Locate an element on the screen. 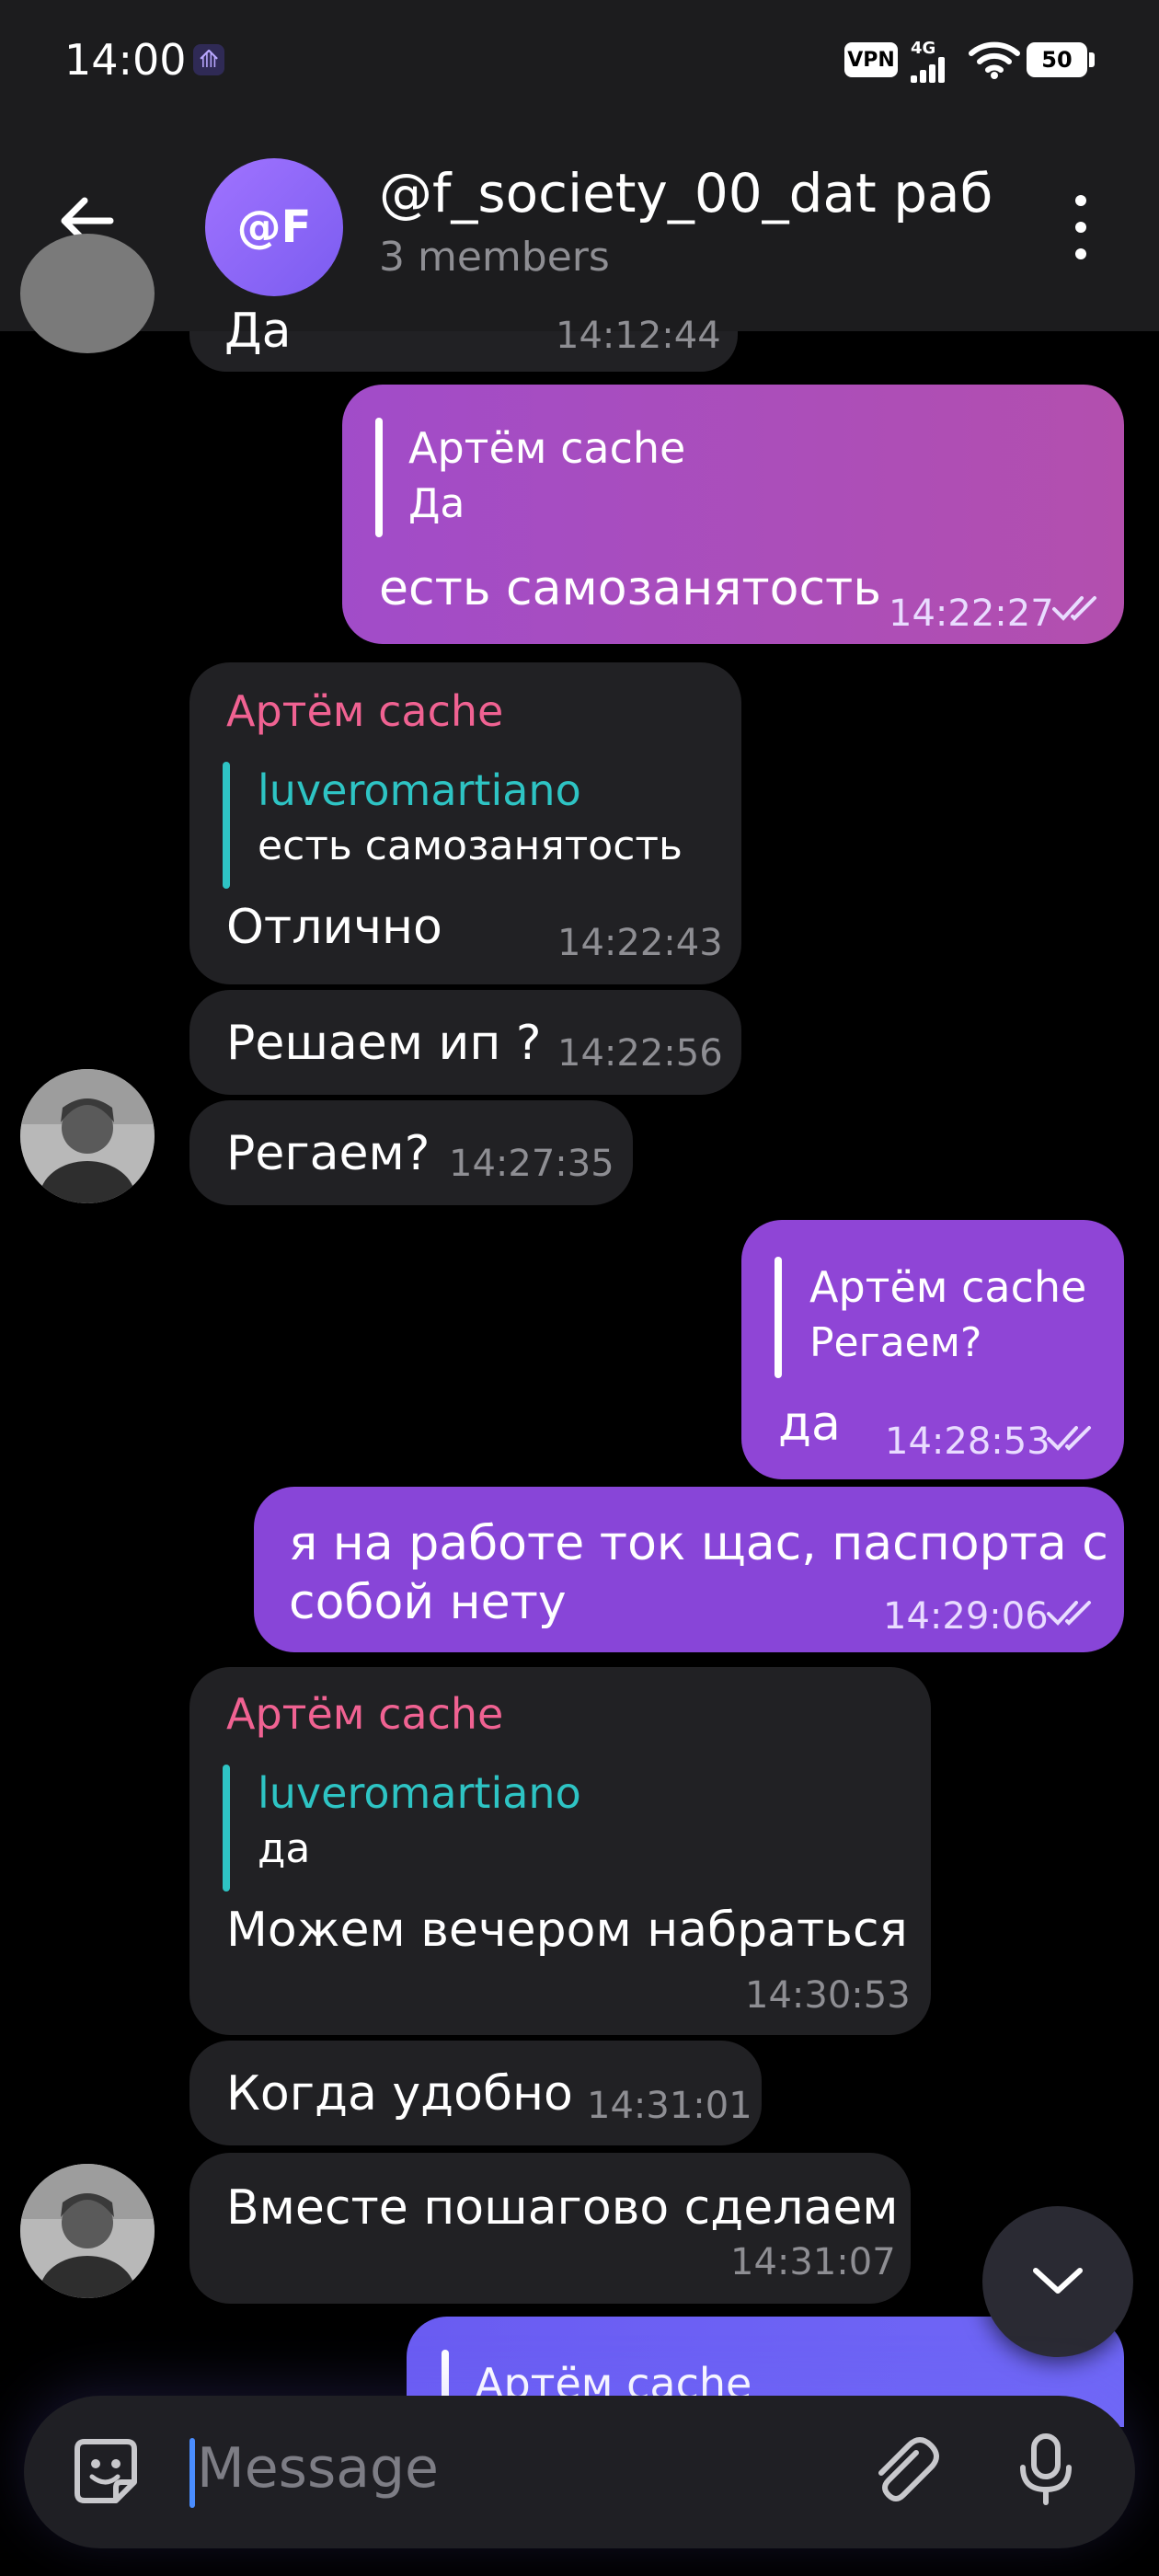 The height and width of the screenshot is (2576, 1159). wifi-icon is located at coordinates (994, 60).